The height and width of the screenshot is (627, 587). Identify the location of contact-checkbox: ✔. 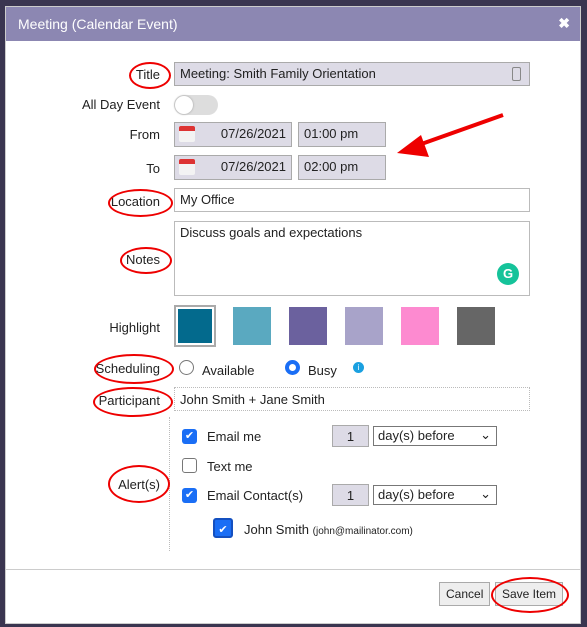
(223, 528).